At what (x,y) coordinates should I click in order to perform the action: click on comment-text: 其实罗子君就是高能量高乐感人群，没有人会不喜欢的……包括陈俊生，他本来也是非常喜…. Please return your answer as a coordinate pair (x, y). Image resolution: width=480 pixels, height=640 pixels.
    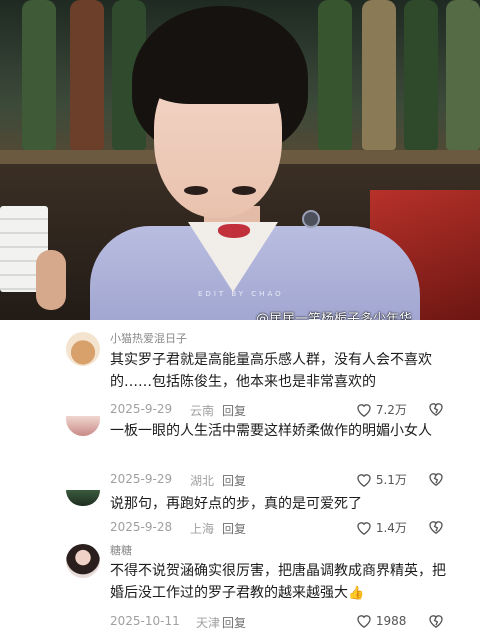
    Looking at the image, I should click on (271, 371).